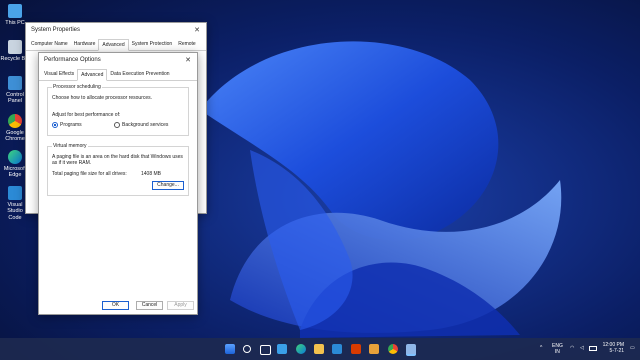 Image resolution: width=640 pixels, height=360 pixels. Describe the element at coordinates (282, 349) in the screenshot. I see `widgets-icon` at that location.